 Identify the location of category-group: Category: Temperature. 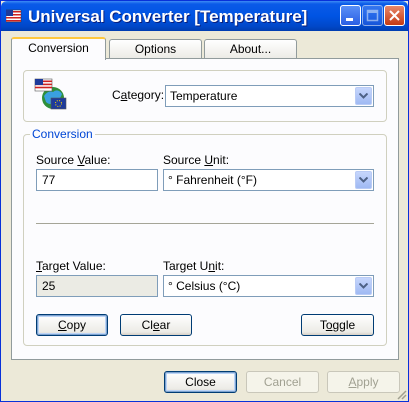
(205, 96).